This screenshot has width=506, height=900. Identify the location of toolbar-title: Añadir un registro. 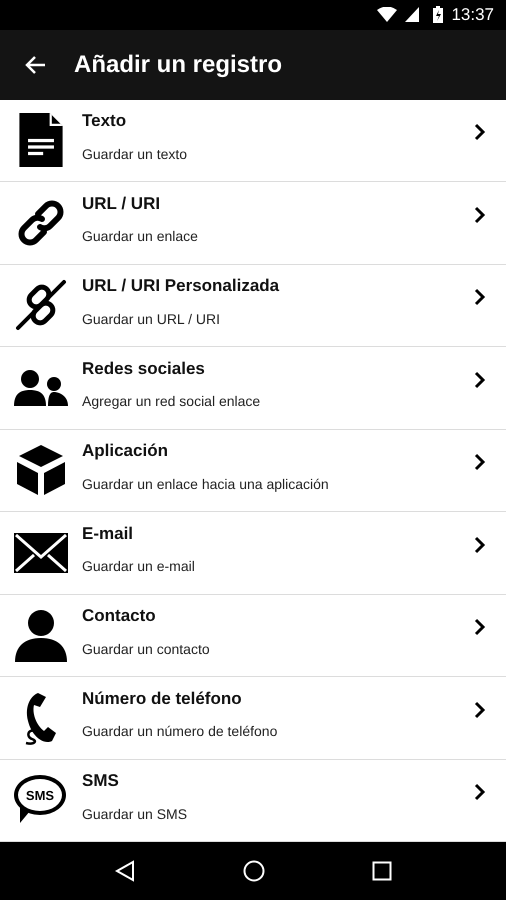
(178, 65).